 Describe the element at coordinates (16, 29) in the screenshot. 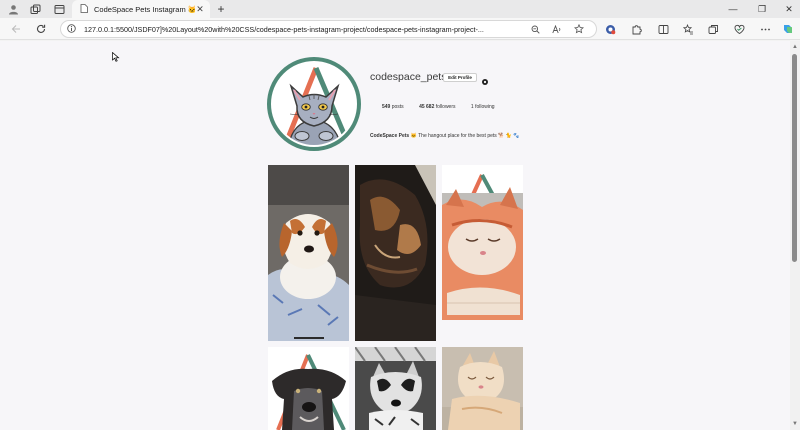

I see `back-icon` at that location.